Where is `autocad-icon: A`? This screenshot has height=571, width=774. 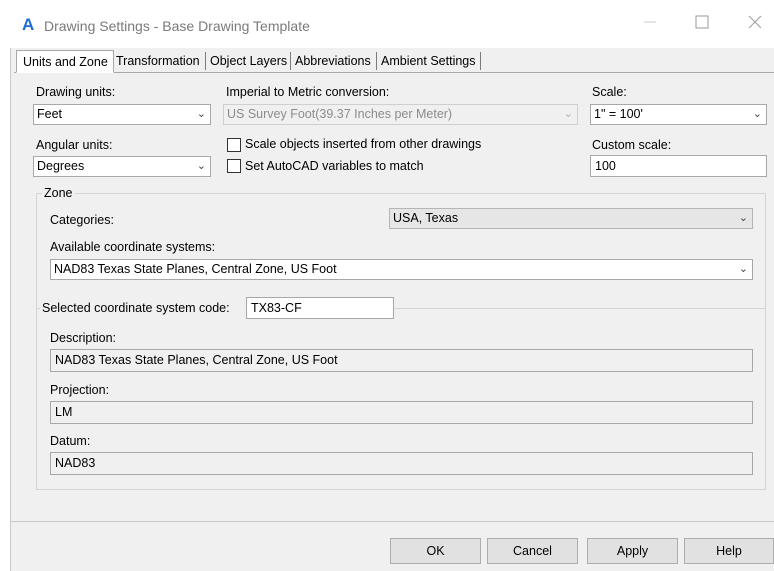 autocad-icon: A is located at coordinates (28, 24).